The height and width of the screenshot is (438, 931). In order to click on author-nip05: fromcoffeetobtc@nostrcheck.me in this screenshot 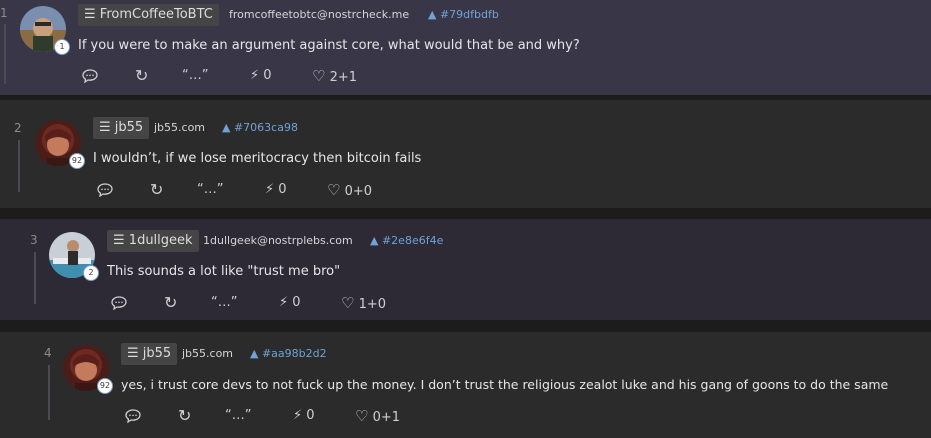, I will do `click(319, 14)`.